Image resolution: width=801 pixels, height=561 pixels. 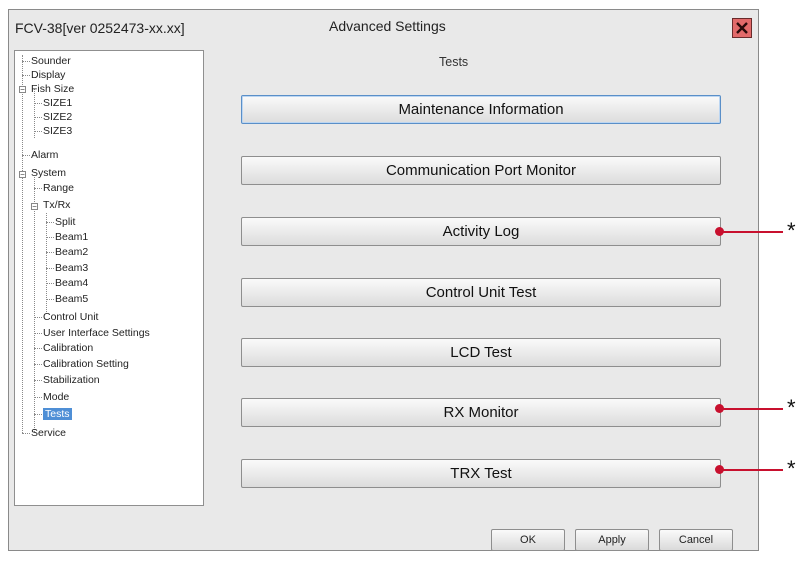 What do you see at coordinates (100, 28) in the screenshot?
I see `app-title: FCV-38[ver 0252473-xx.xx]` at bounding box center [100, 28].